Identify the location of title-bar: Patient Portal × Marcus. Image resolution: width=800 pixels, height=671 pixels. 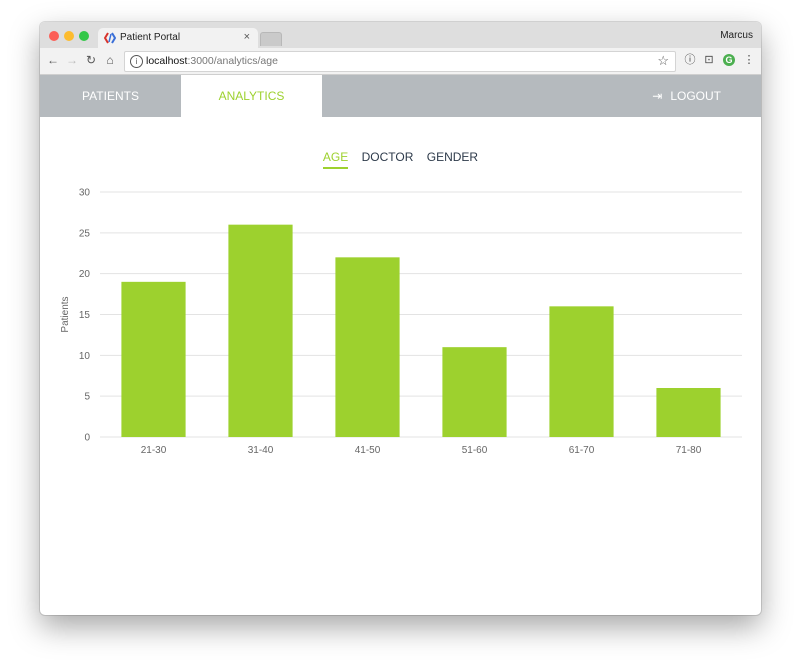
(400, 35).